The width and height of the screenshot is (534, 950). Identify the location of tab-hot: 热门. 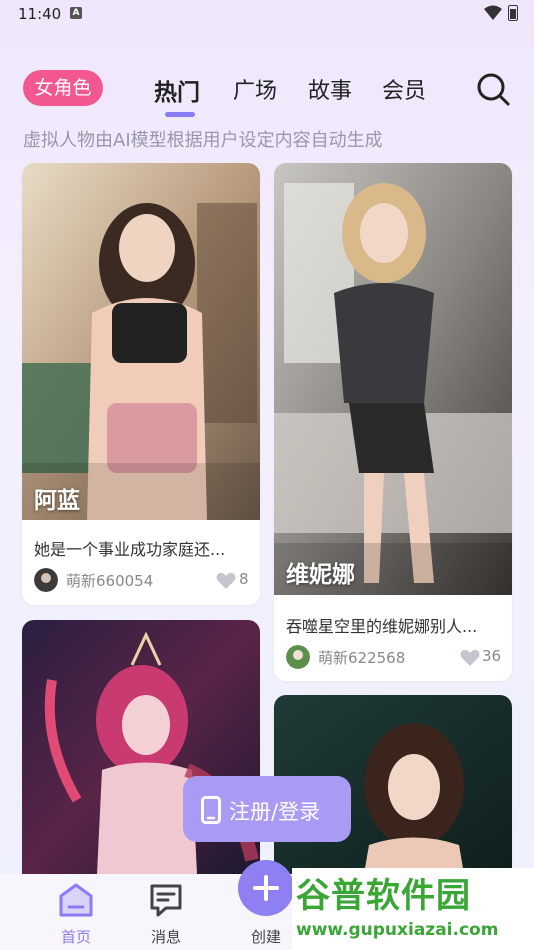
(177, 90).